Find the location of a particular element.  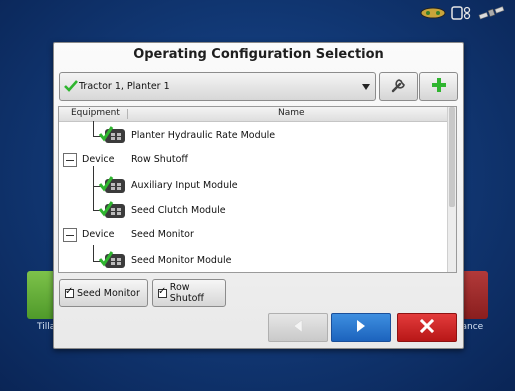

cancel-button is located at coordinates (427, 327).